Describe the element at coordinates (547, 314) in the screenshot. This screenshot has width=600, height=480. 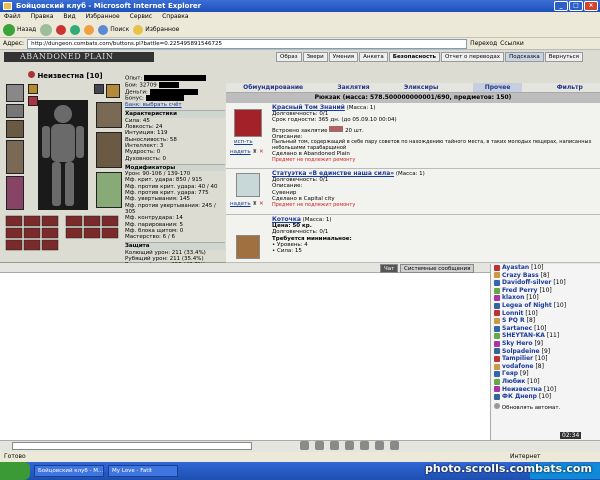
I see `online-user: Lonnit [10]` at that location.